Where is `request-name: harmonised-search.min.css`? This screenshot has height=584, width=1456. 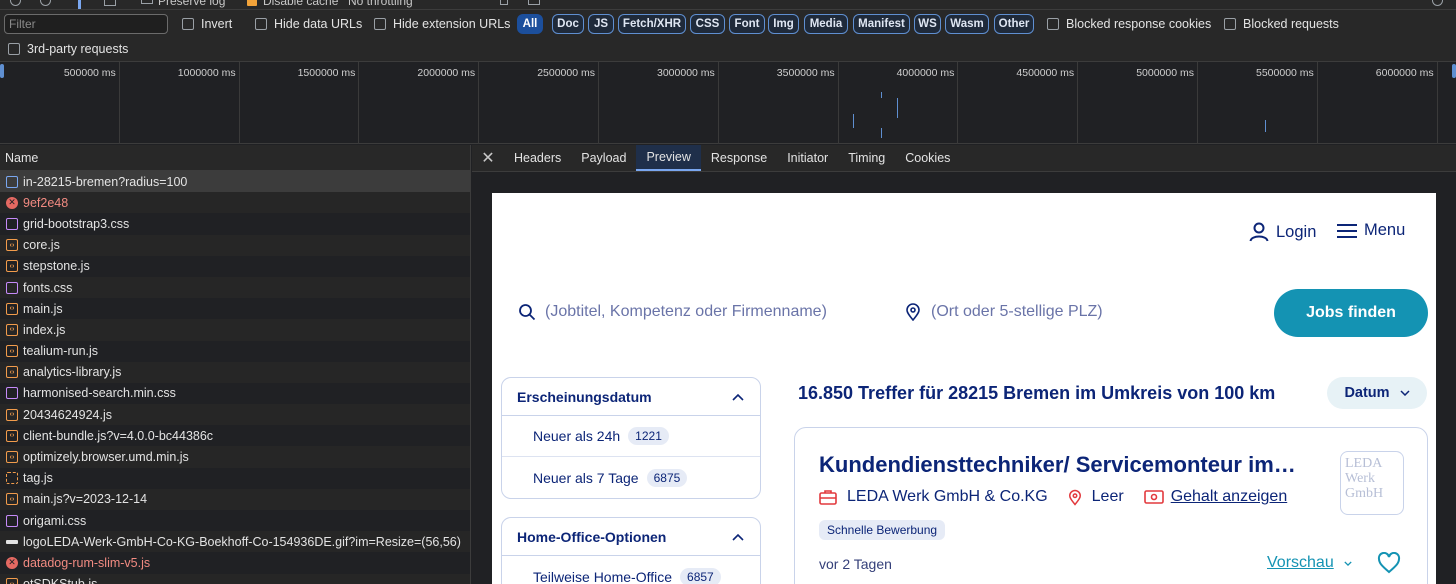
request-name: harmonised-search.min.css is located at coordinates (99, 393).